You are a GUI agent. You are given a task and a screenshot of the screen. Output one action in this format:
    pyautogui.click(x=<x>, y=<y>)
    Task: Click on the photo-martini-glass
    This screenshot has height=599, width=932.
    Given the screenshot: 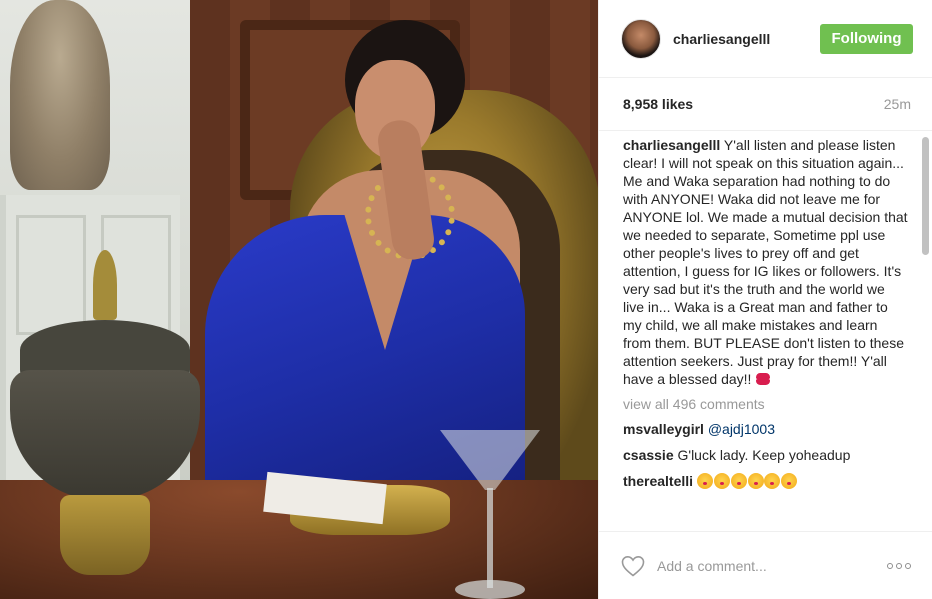 What is the action you would take?
    pyautogui.click(x=490, y=514)
    